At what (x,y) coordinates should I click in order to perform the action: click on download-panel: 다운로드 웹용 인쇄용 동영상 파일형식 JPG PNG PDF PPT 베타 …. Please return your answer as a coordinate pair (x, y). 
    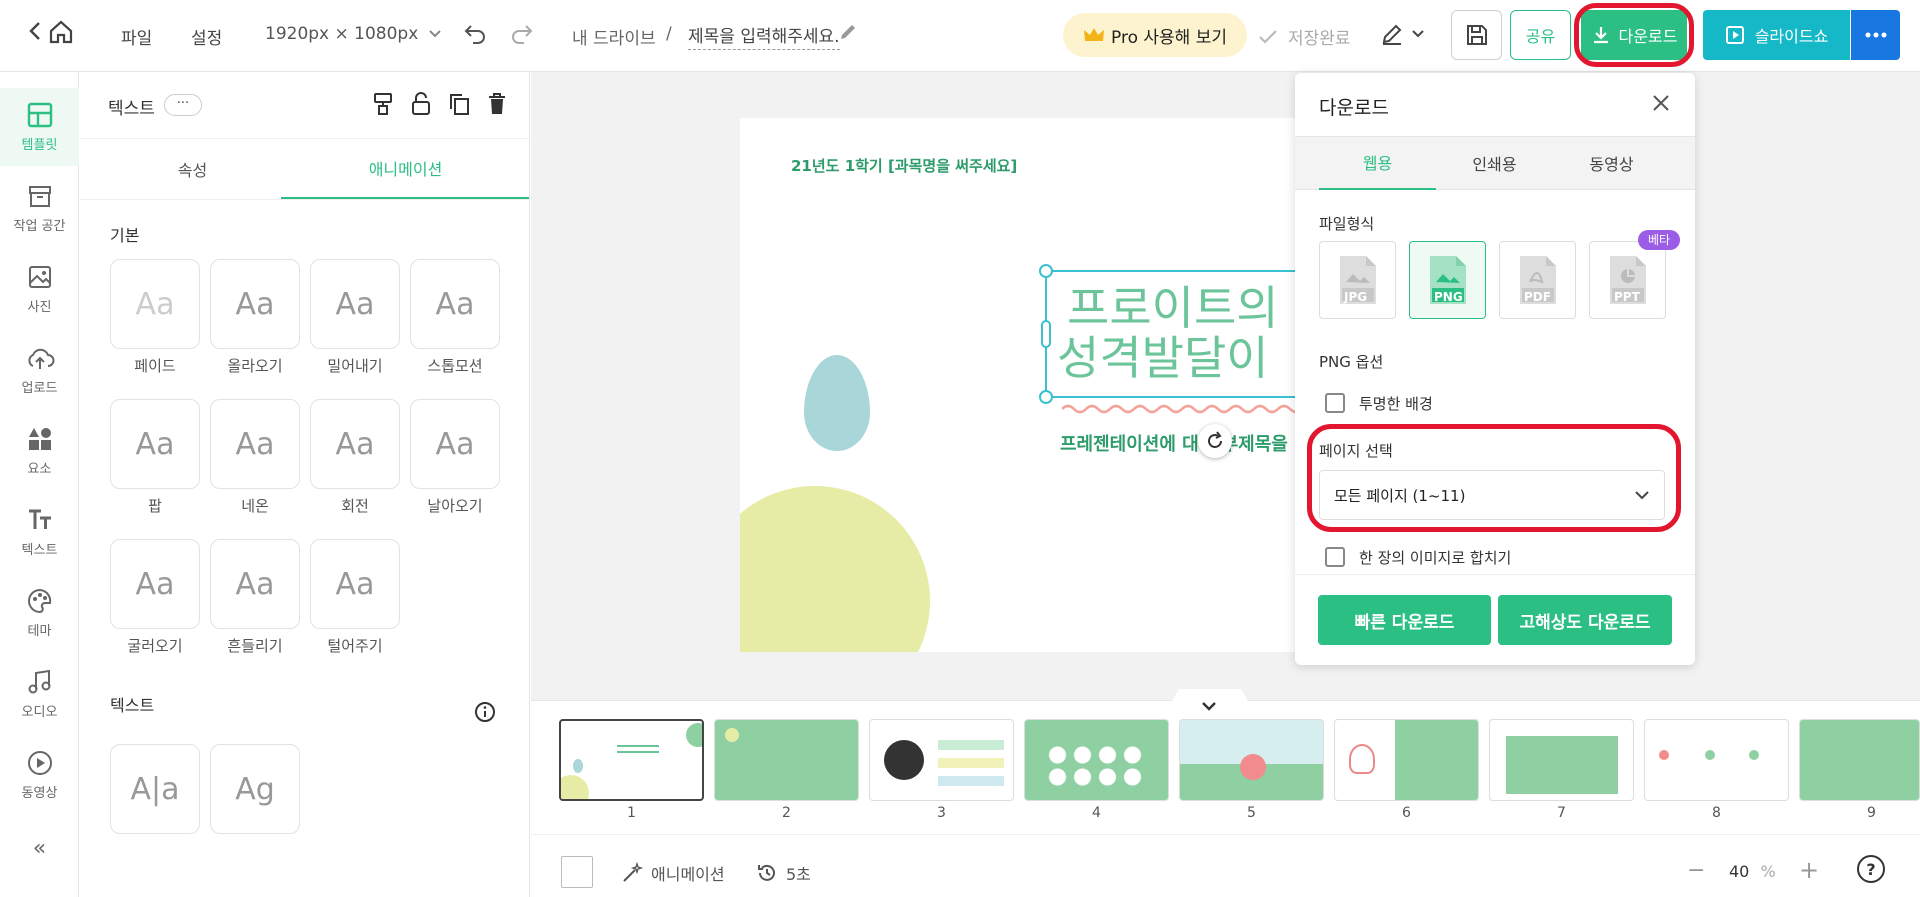
    Looking at the image, I should click on (1495, 369).